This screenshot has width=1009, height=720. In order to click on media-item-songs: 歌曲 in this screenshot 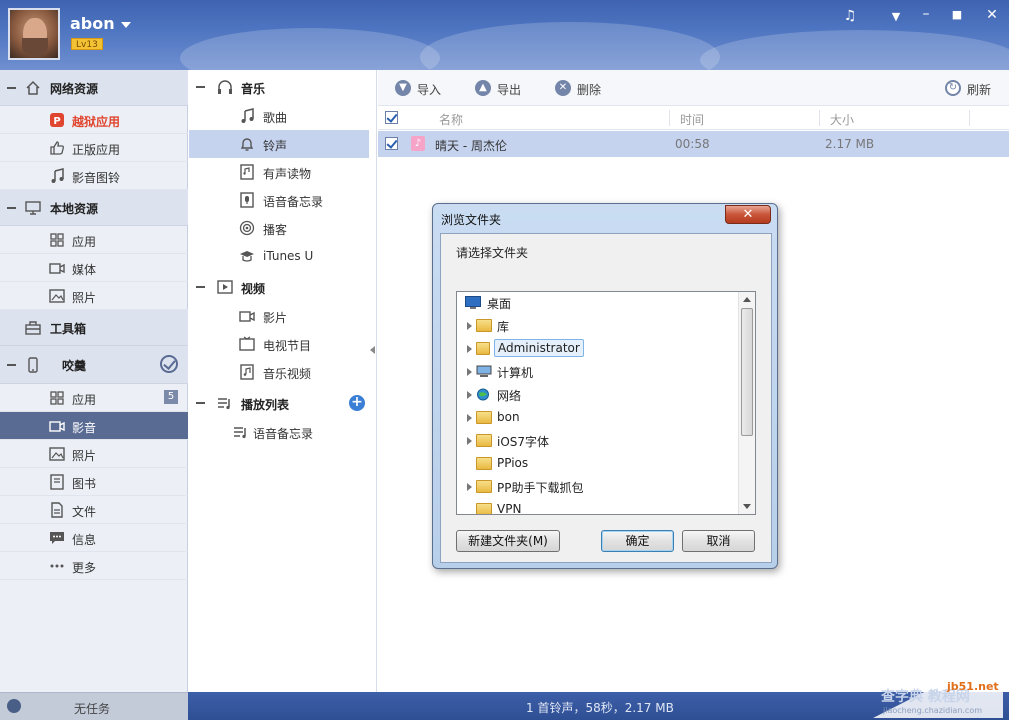, I will do `click(279, 116)`.